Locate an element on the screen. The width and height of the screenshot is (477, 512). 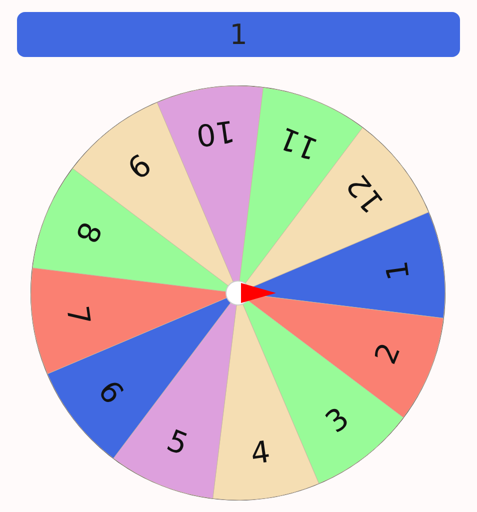
slice-label: 4 is located at coordinates (260, 453).